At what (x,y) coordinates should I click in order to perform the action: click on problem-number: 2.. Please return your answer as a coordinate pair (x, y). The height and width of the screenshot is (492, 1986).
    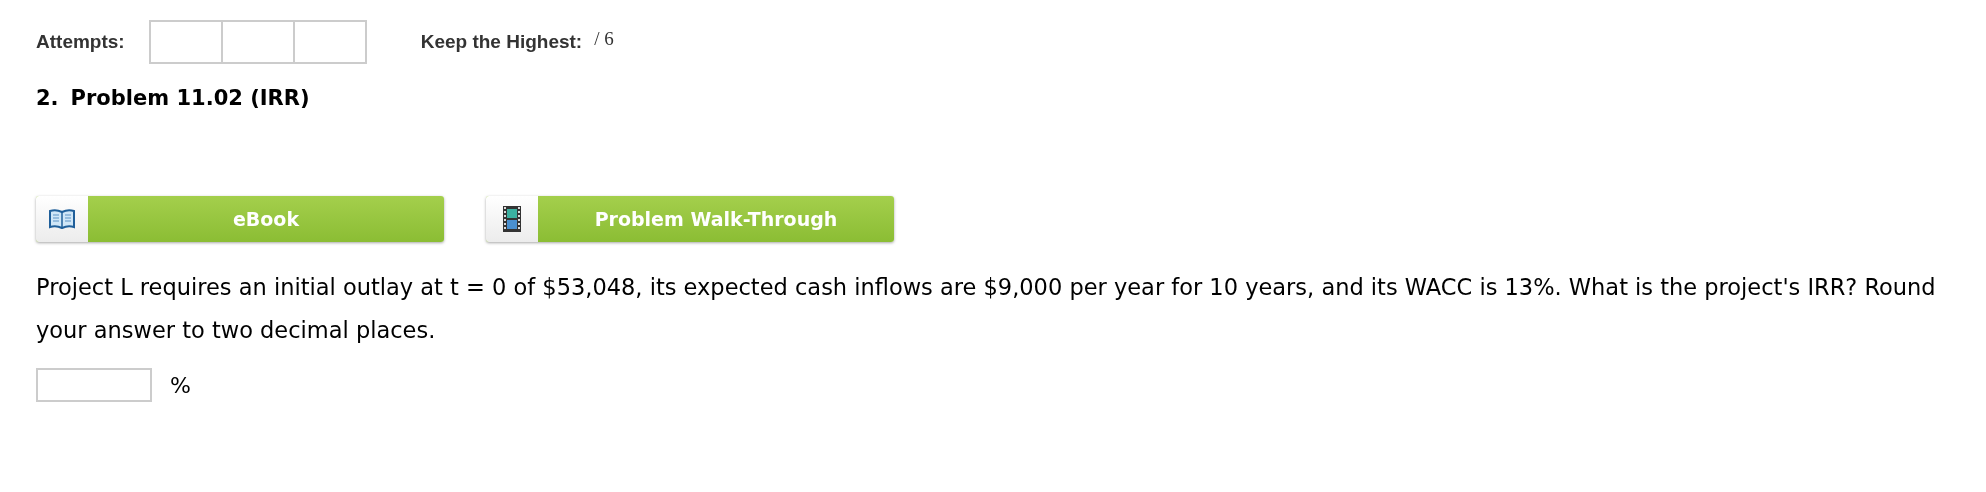
    Looking at the image, I should click on (47, 98).